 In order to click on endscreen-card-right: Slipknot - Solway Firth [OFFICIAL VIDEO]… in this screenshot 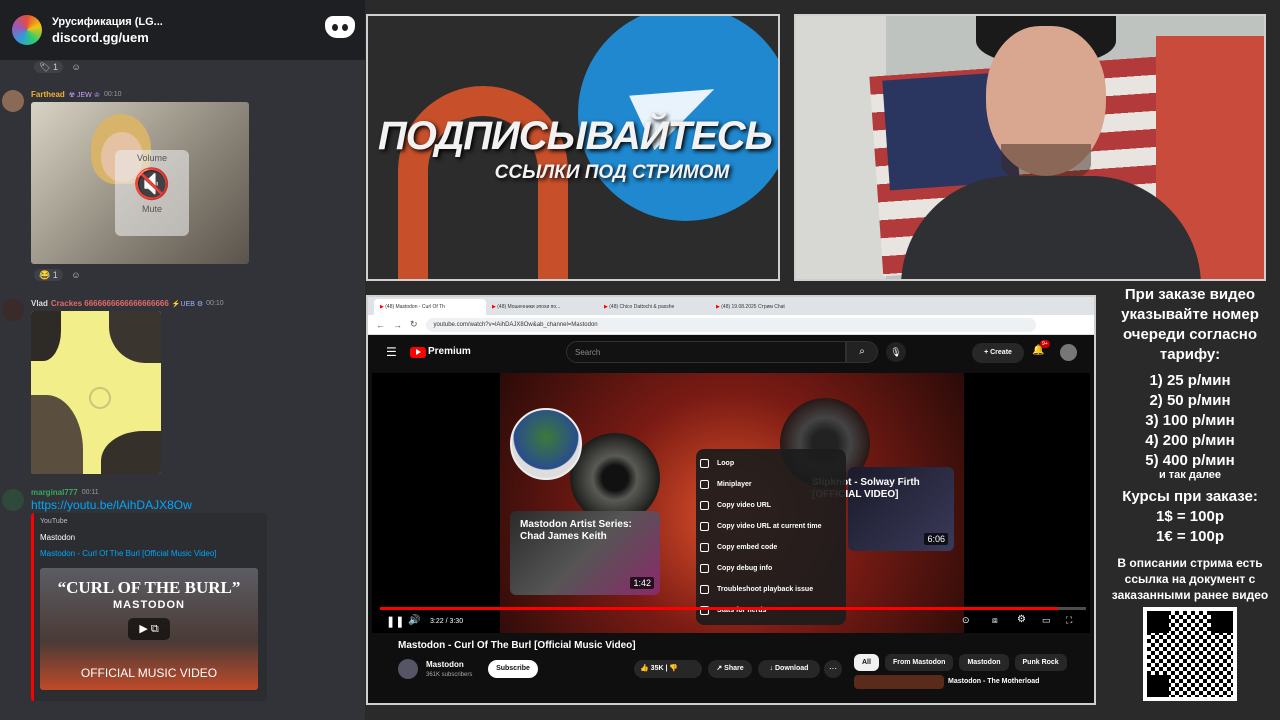, I will do `click(883, 509)`.